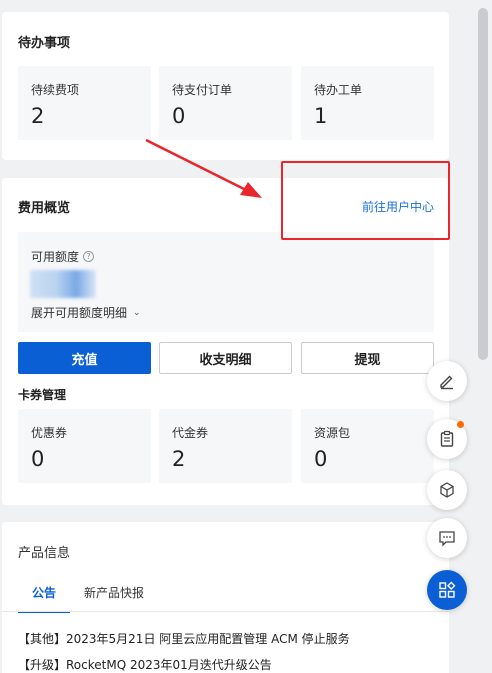 This screenshot has height=673, width=492. I want to click on annotation-highlight, so click(365, 200).